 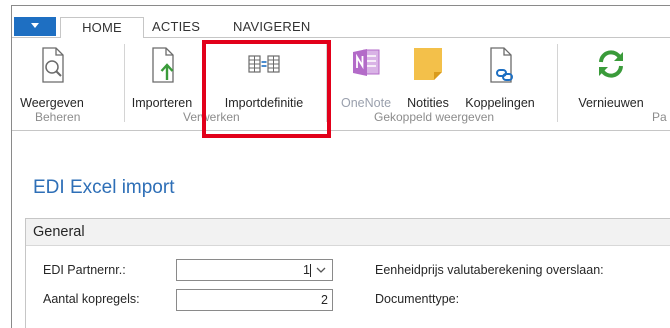 What do you see at coordinates (52, 103) in the screenshot?
I see `weergeven-label: Weergeven` at bounding box center [52, 103].